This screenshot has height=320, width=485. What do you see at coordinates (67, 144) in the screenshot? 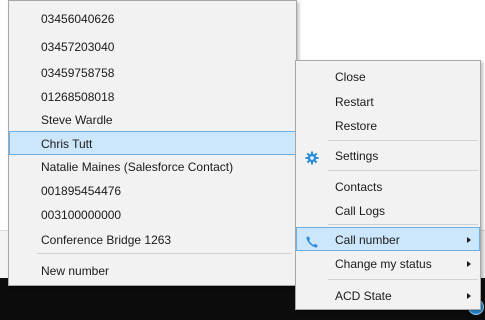
I see `recent-contact-label: Chris Tutt` at bounding box center [67, 144].